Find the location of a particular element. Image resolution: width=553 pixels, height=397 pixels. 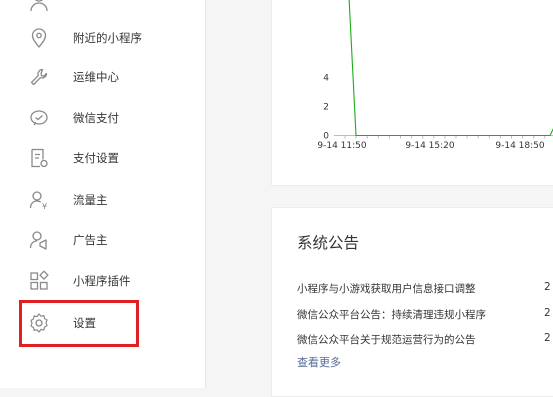

sidebar-item-label: 微信支付 is located at coordinates (96, 118).